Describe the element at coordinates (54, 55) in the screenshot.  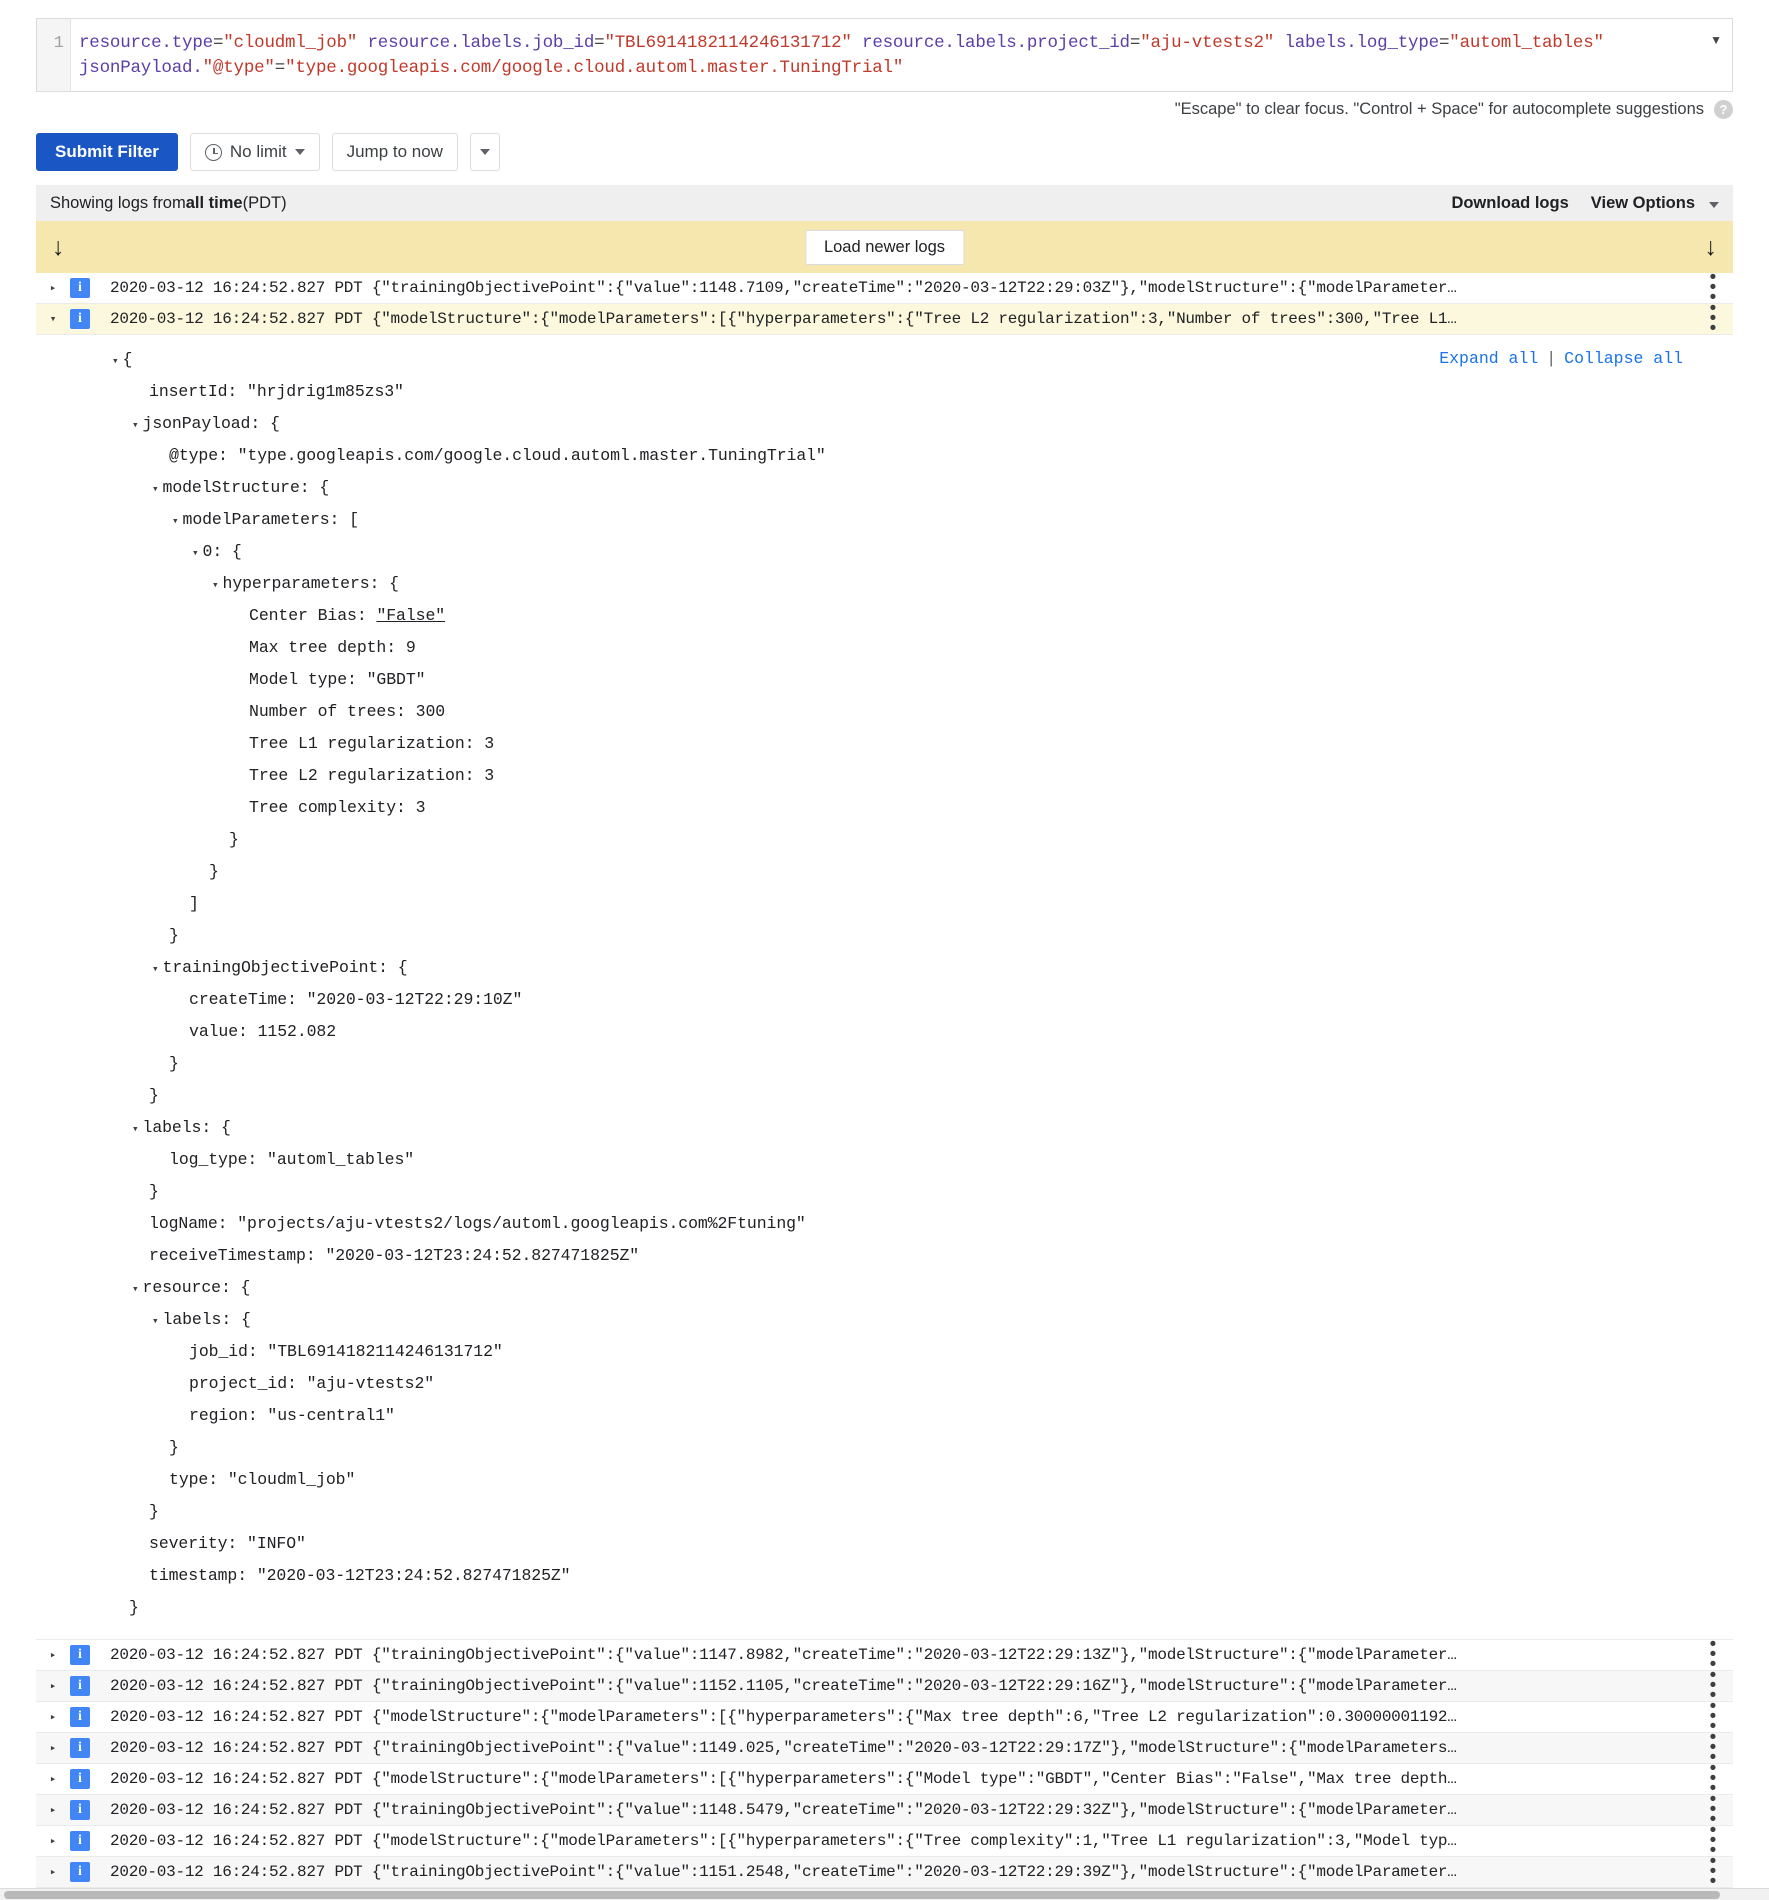
I see `line-number-gutter: 1` at that location.